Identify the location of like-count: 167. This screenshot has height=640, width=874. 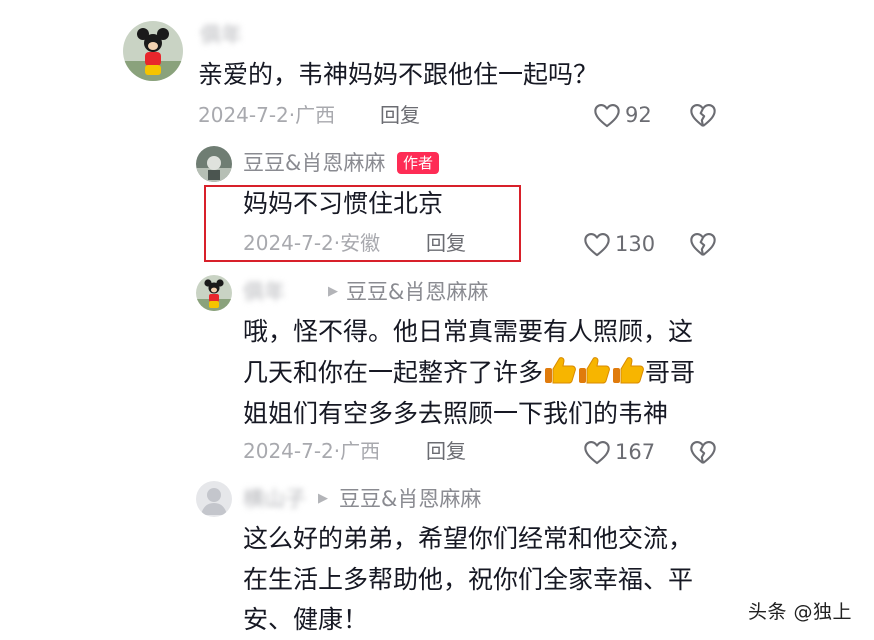
(635, 452).